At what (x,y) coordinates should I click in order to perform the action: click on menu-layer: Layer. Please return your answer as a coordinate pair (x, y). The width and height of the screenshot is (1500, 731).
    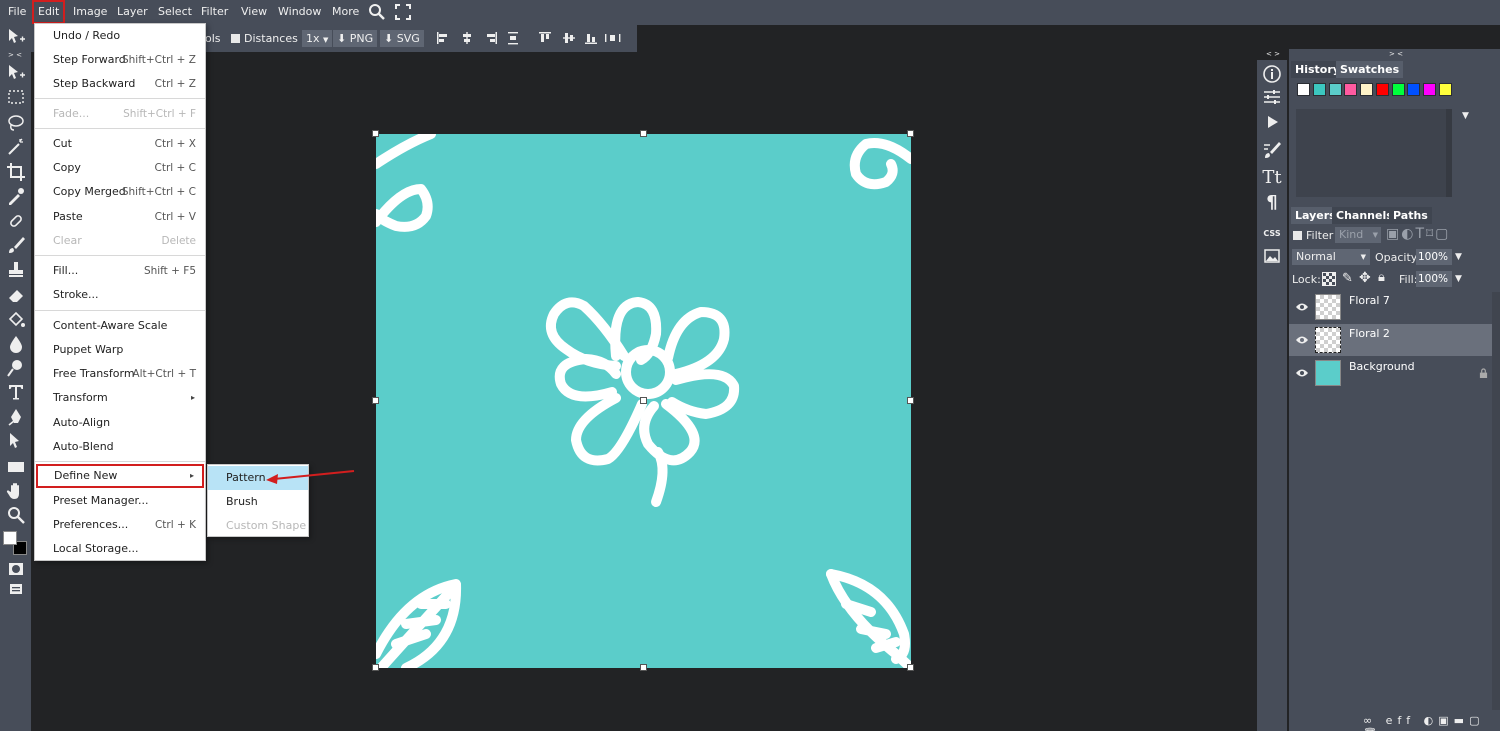
    Looking at the image, I should click on (132, 12).